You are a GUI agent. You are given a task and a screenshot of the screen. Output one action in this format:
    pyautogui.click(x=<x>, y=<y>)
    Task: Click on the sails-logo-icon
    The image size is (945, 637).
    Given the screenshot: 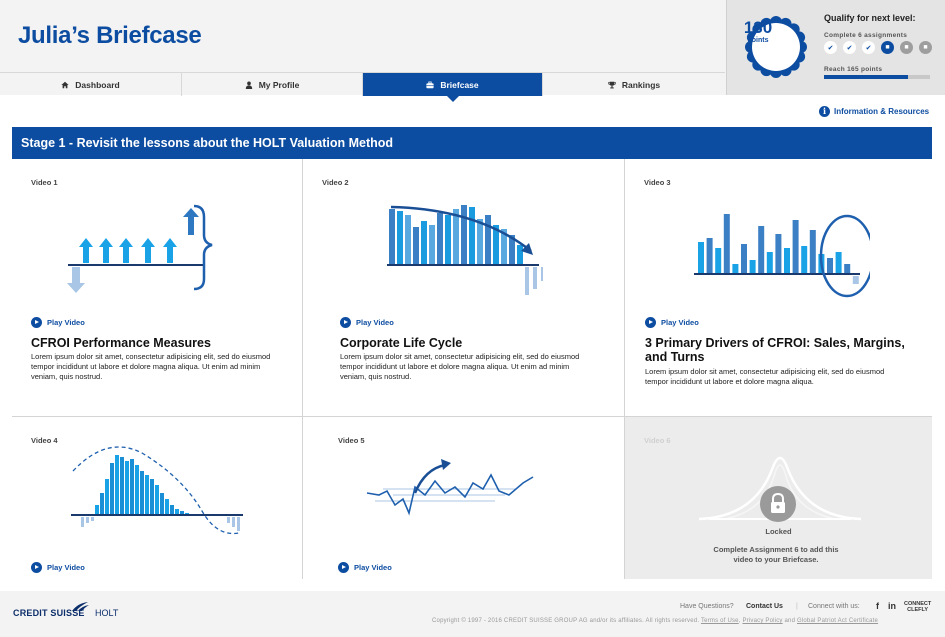 What is the action you would take?
    pyautogui.click(x=80, y=606)
    